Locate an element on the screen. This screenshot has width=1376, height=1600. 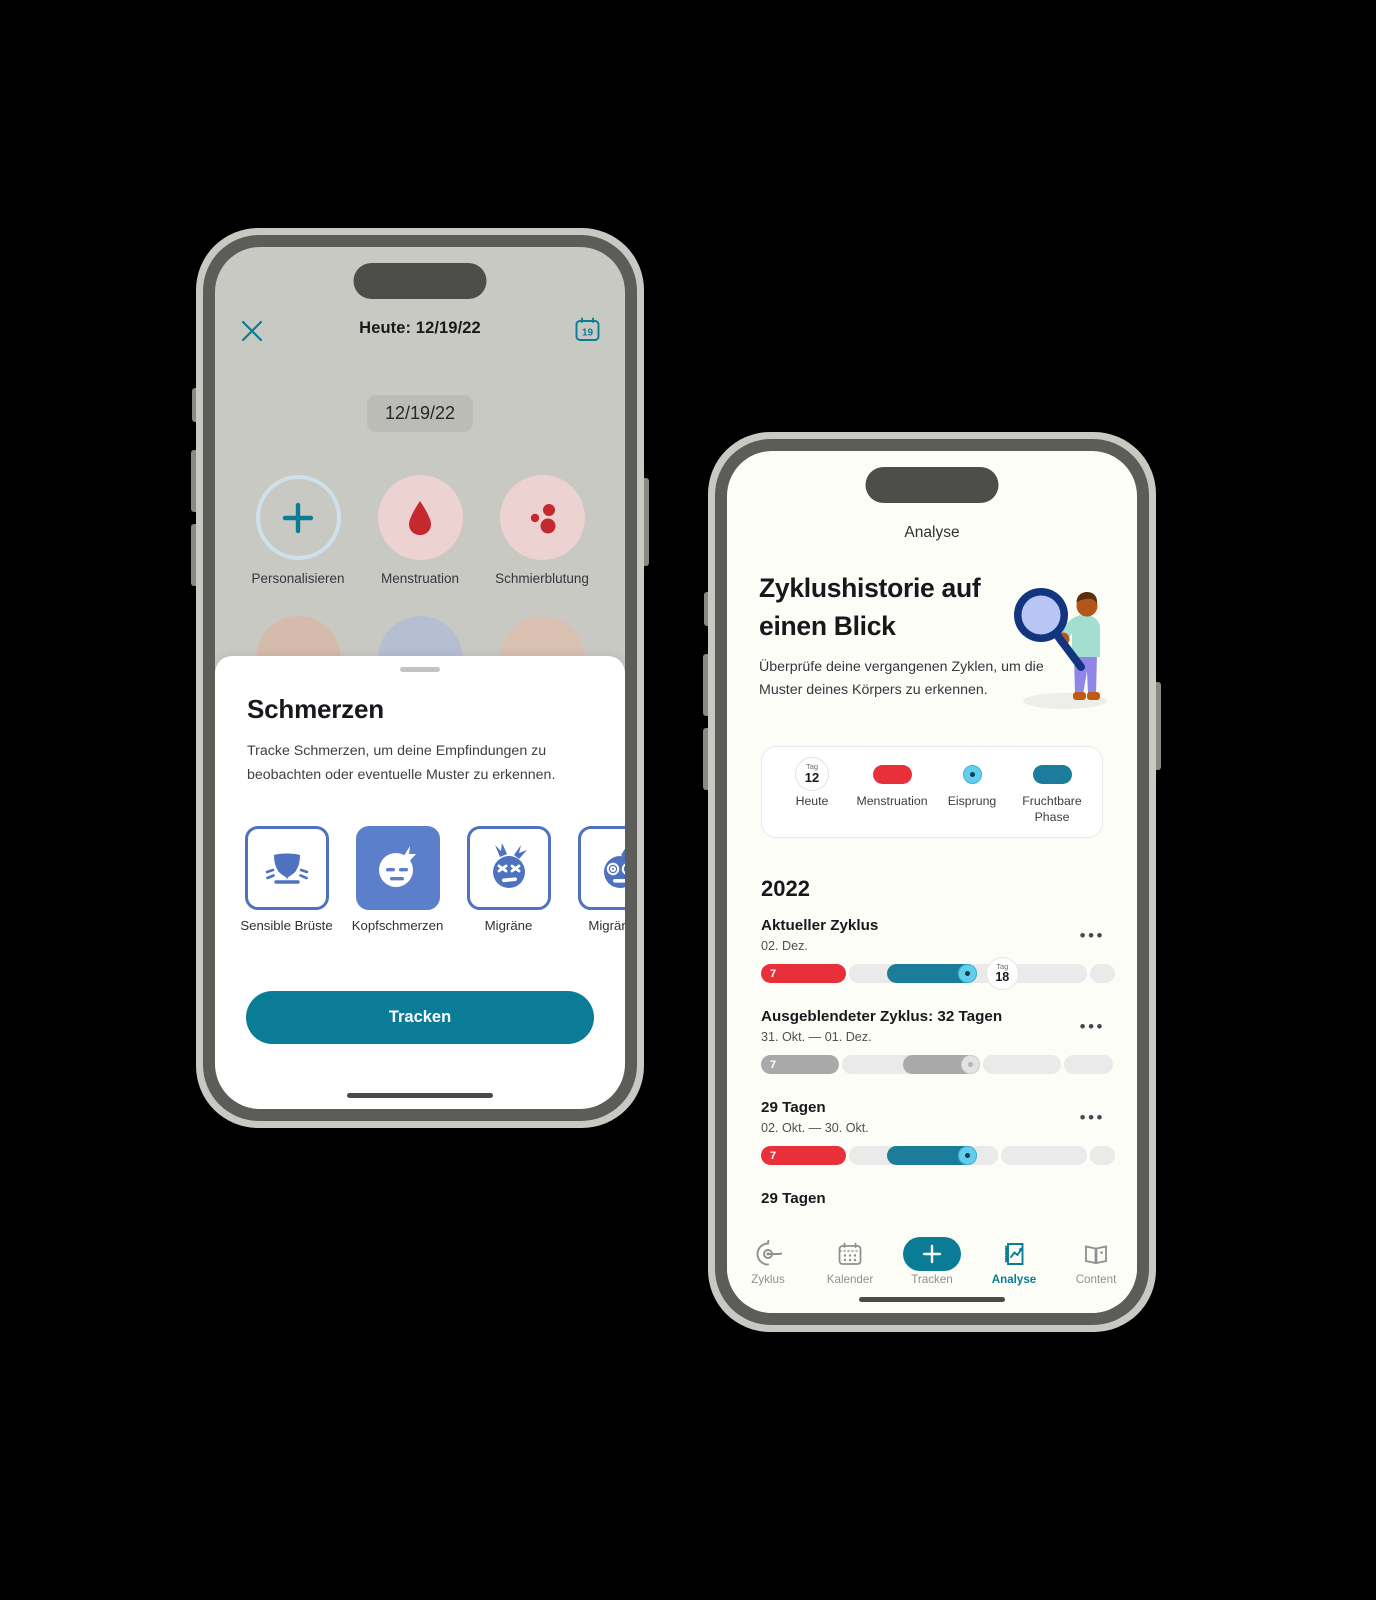
cycle-bar: 7 Tag 18 is located at coordinates (938, 973).